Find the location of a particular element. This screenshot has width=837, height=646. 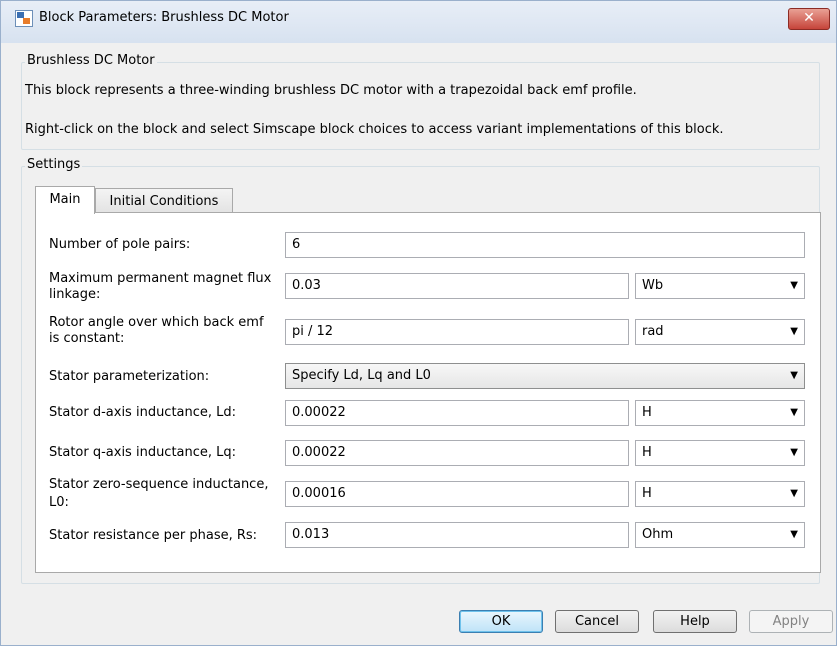

rotor-angle-label-line2: is constant: is located at coordinates (87, 338).